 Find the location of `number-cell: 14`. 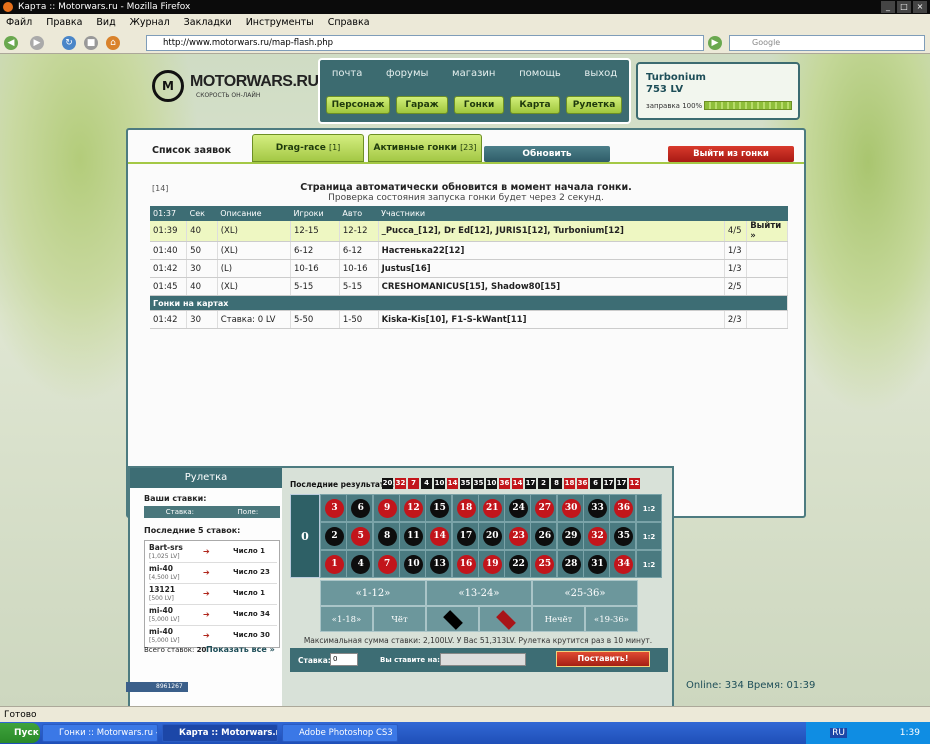

number-cell: 14 is located at coordinates (439, 536).